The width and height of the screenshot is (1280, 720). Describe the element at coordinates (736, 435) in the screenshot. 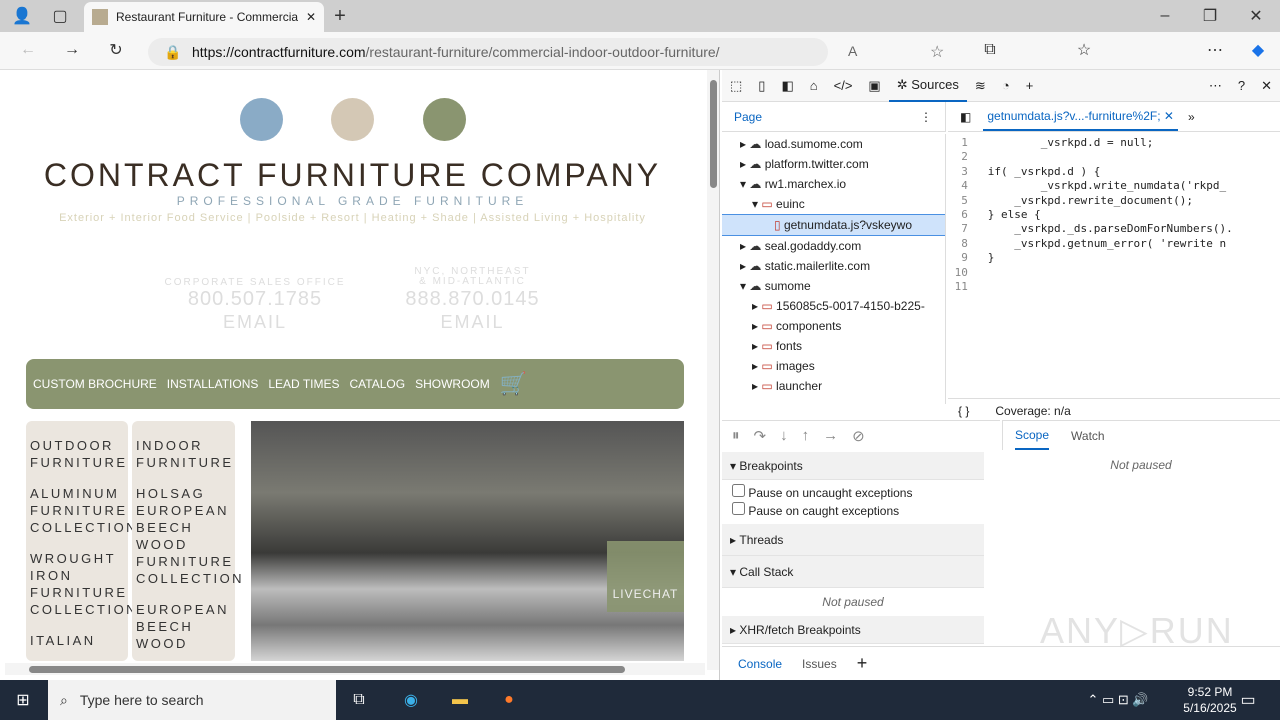

I see `pause-icon: ⏸` at that location.